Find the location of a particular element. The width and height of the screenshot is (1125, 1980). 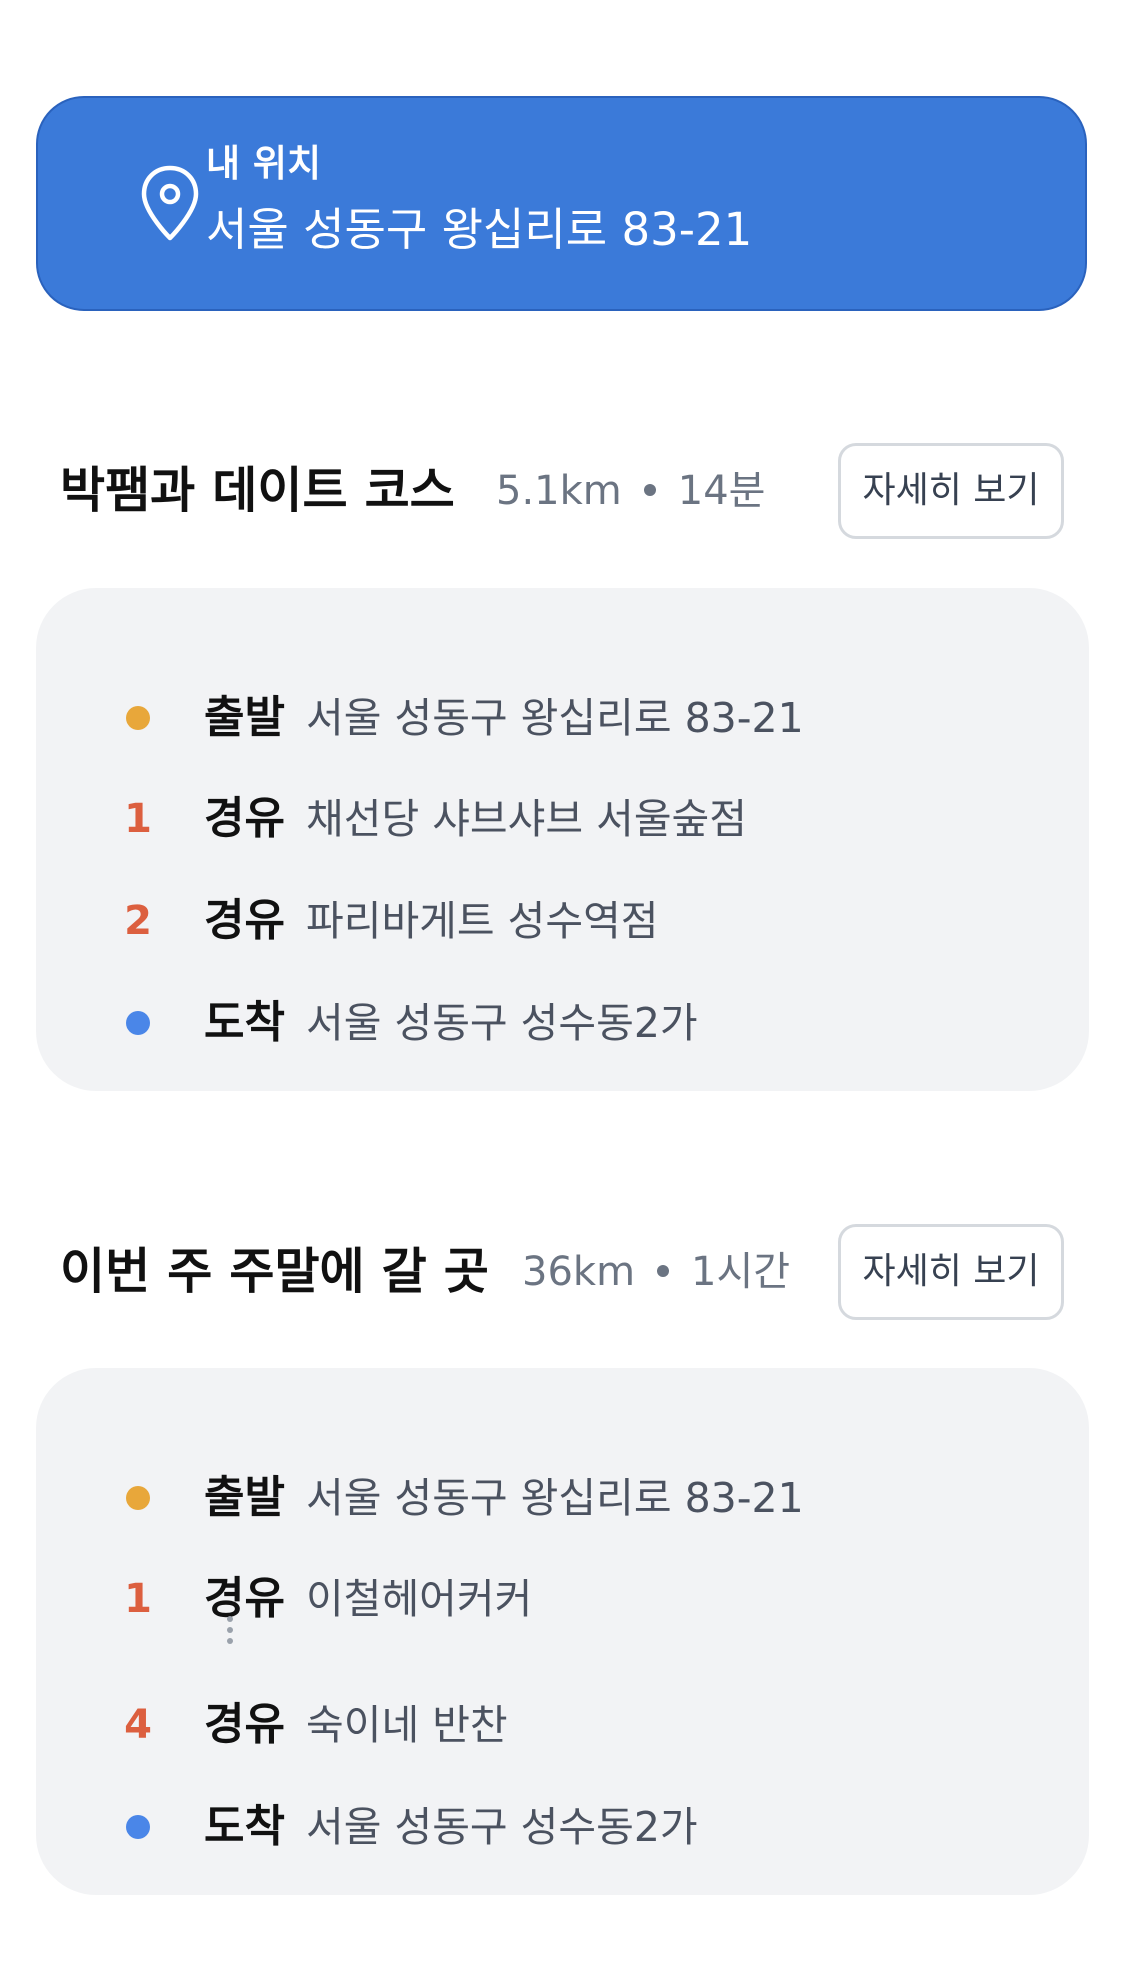

route-stop-waypoint: 1 경유 채선당 샤브샤브 서울숲점 is located at coordinates (562, 819).